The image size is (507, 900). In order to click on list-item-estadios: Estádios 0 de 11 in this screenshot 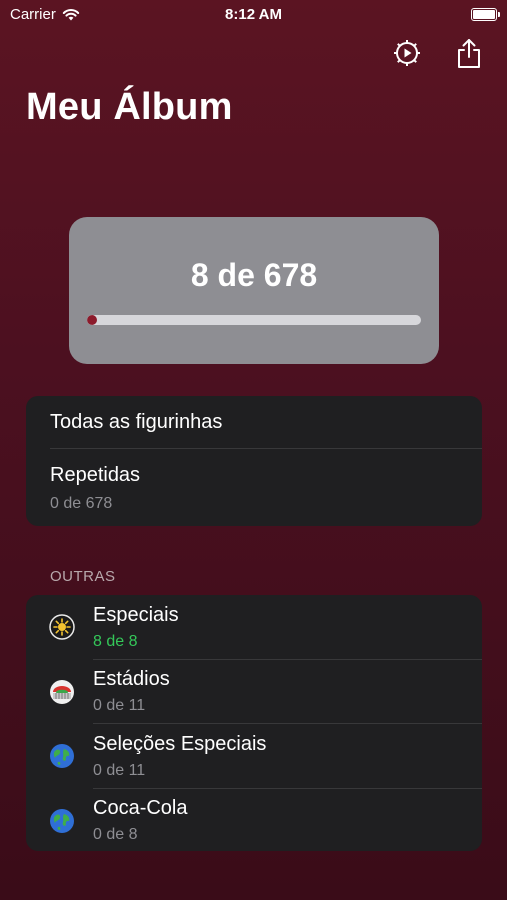, I will do `click(254, 692)`.